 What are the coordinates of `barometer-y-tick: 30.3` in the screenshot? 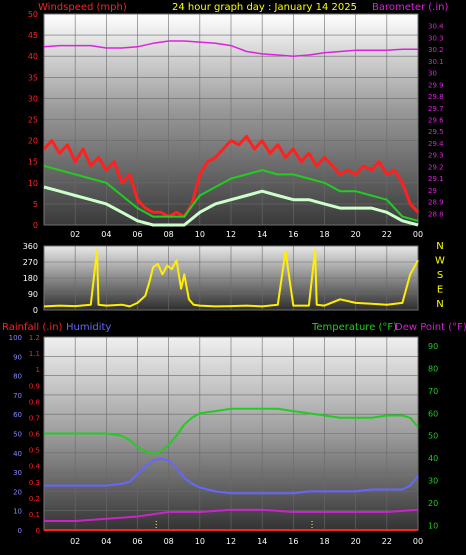 It's located at (436, 38).